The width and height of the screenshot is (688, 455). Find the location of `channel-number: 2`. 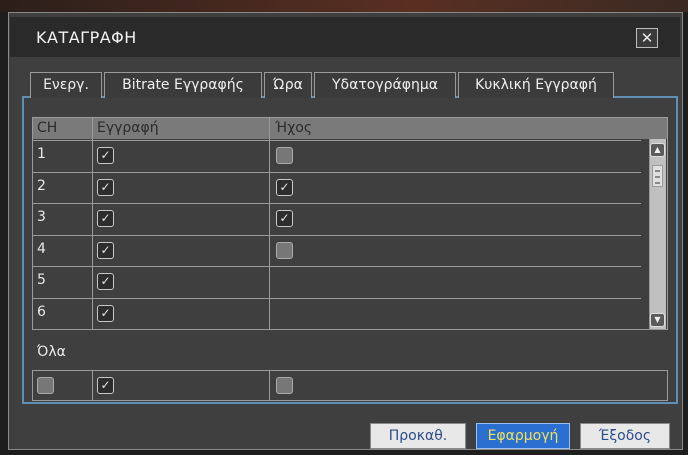

channel-number: 2 is located at coordinates (41, 186).